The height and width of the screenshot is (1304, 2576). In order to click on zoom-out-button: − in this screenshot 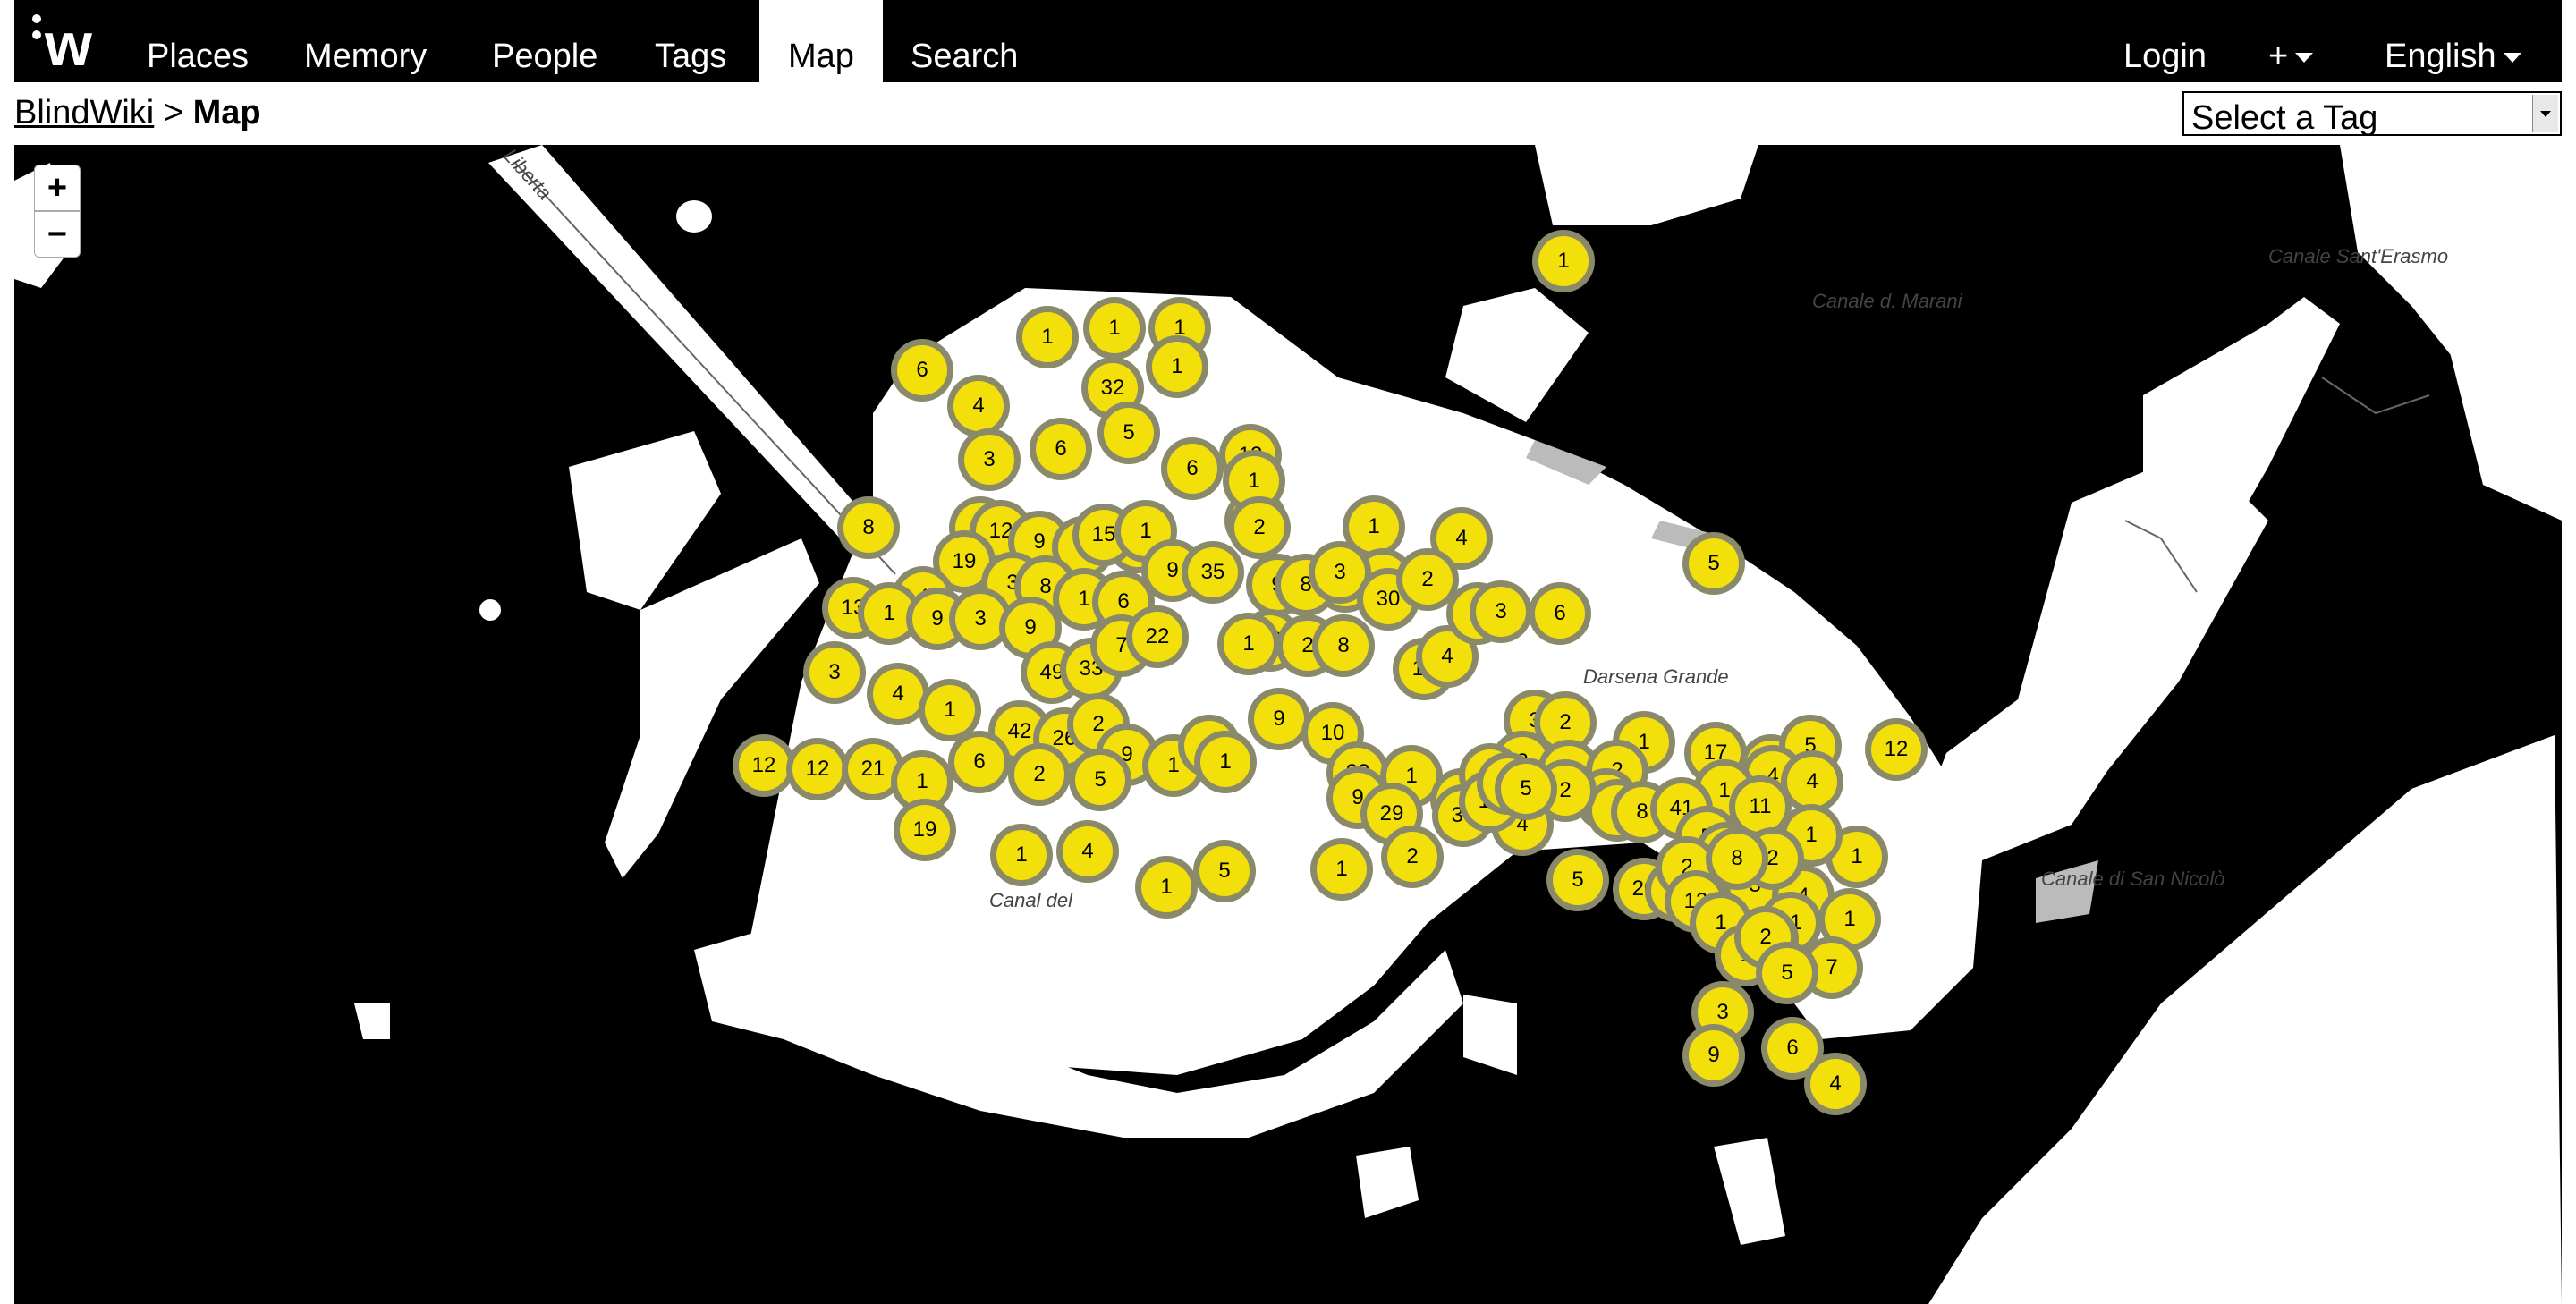, I will do `click(57, 234)`.